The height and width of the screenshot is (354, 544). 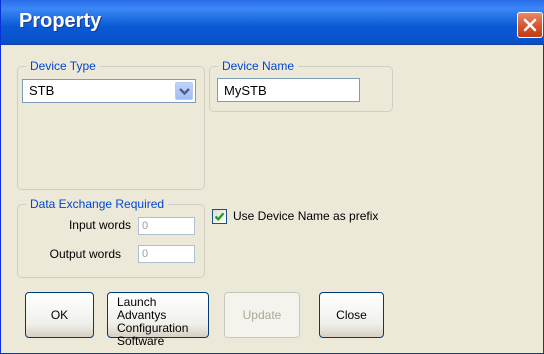 What do you see at coordinates (99, 225) in the screenshot?
I see `input-words-label: Input words` at bounding box center [99, 225].